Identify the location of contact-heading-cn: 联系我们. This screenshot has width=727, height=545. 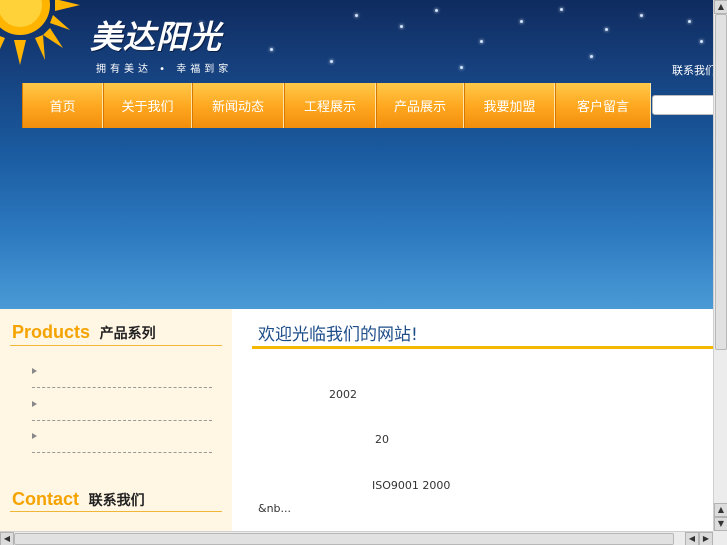
(116, 501).